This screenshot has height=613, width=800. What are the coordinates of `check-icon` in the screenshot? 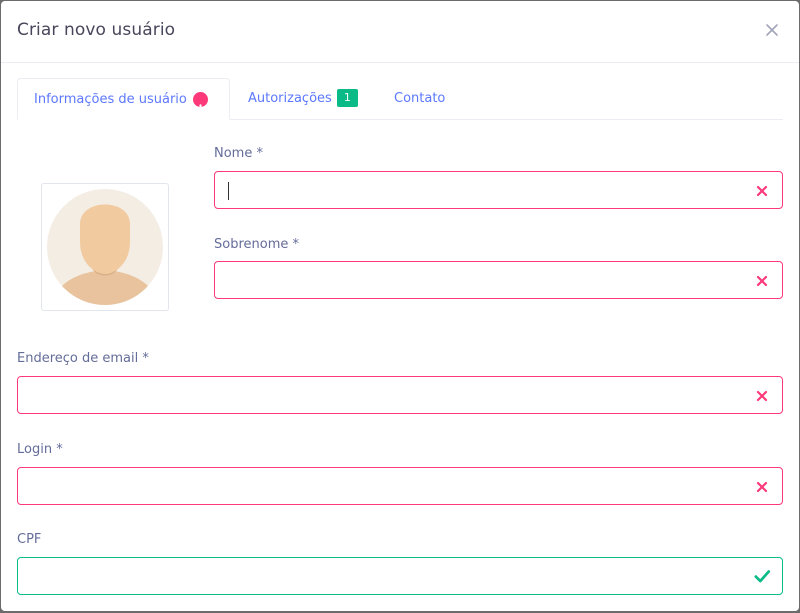 It's located at (762, 576).